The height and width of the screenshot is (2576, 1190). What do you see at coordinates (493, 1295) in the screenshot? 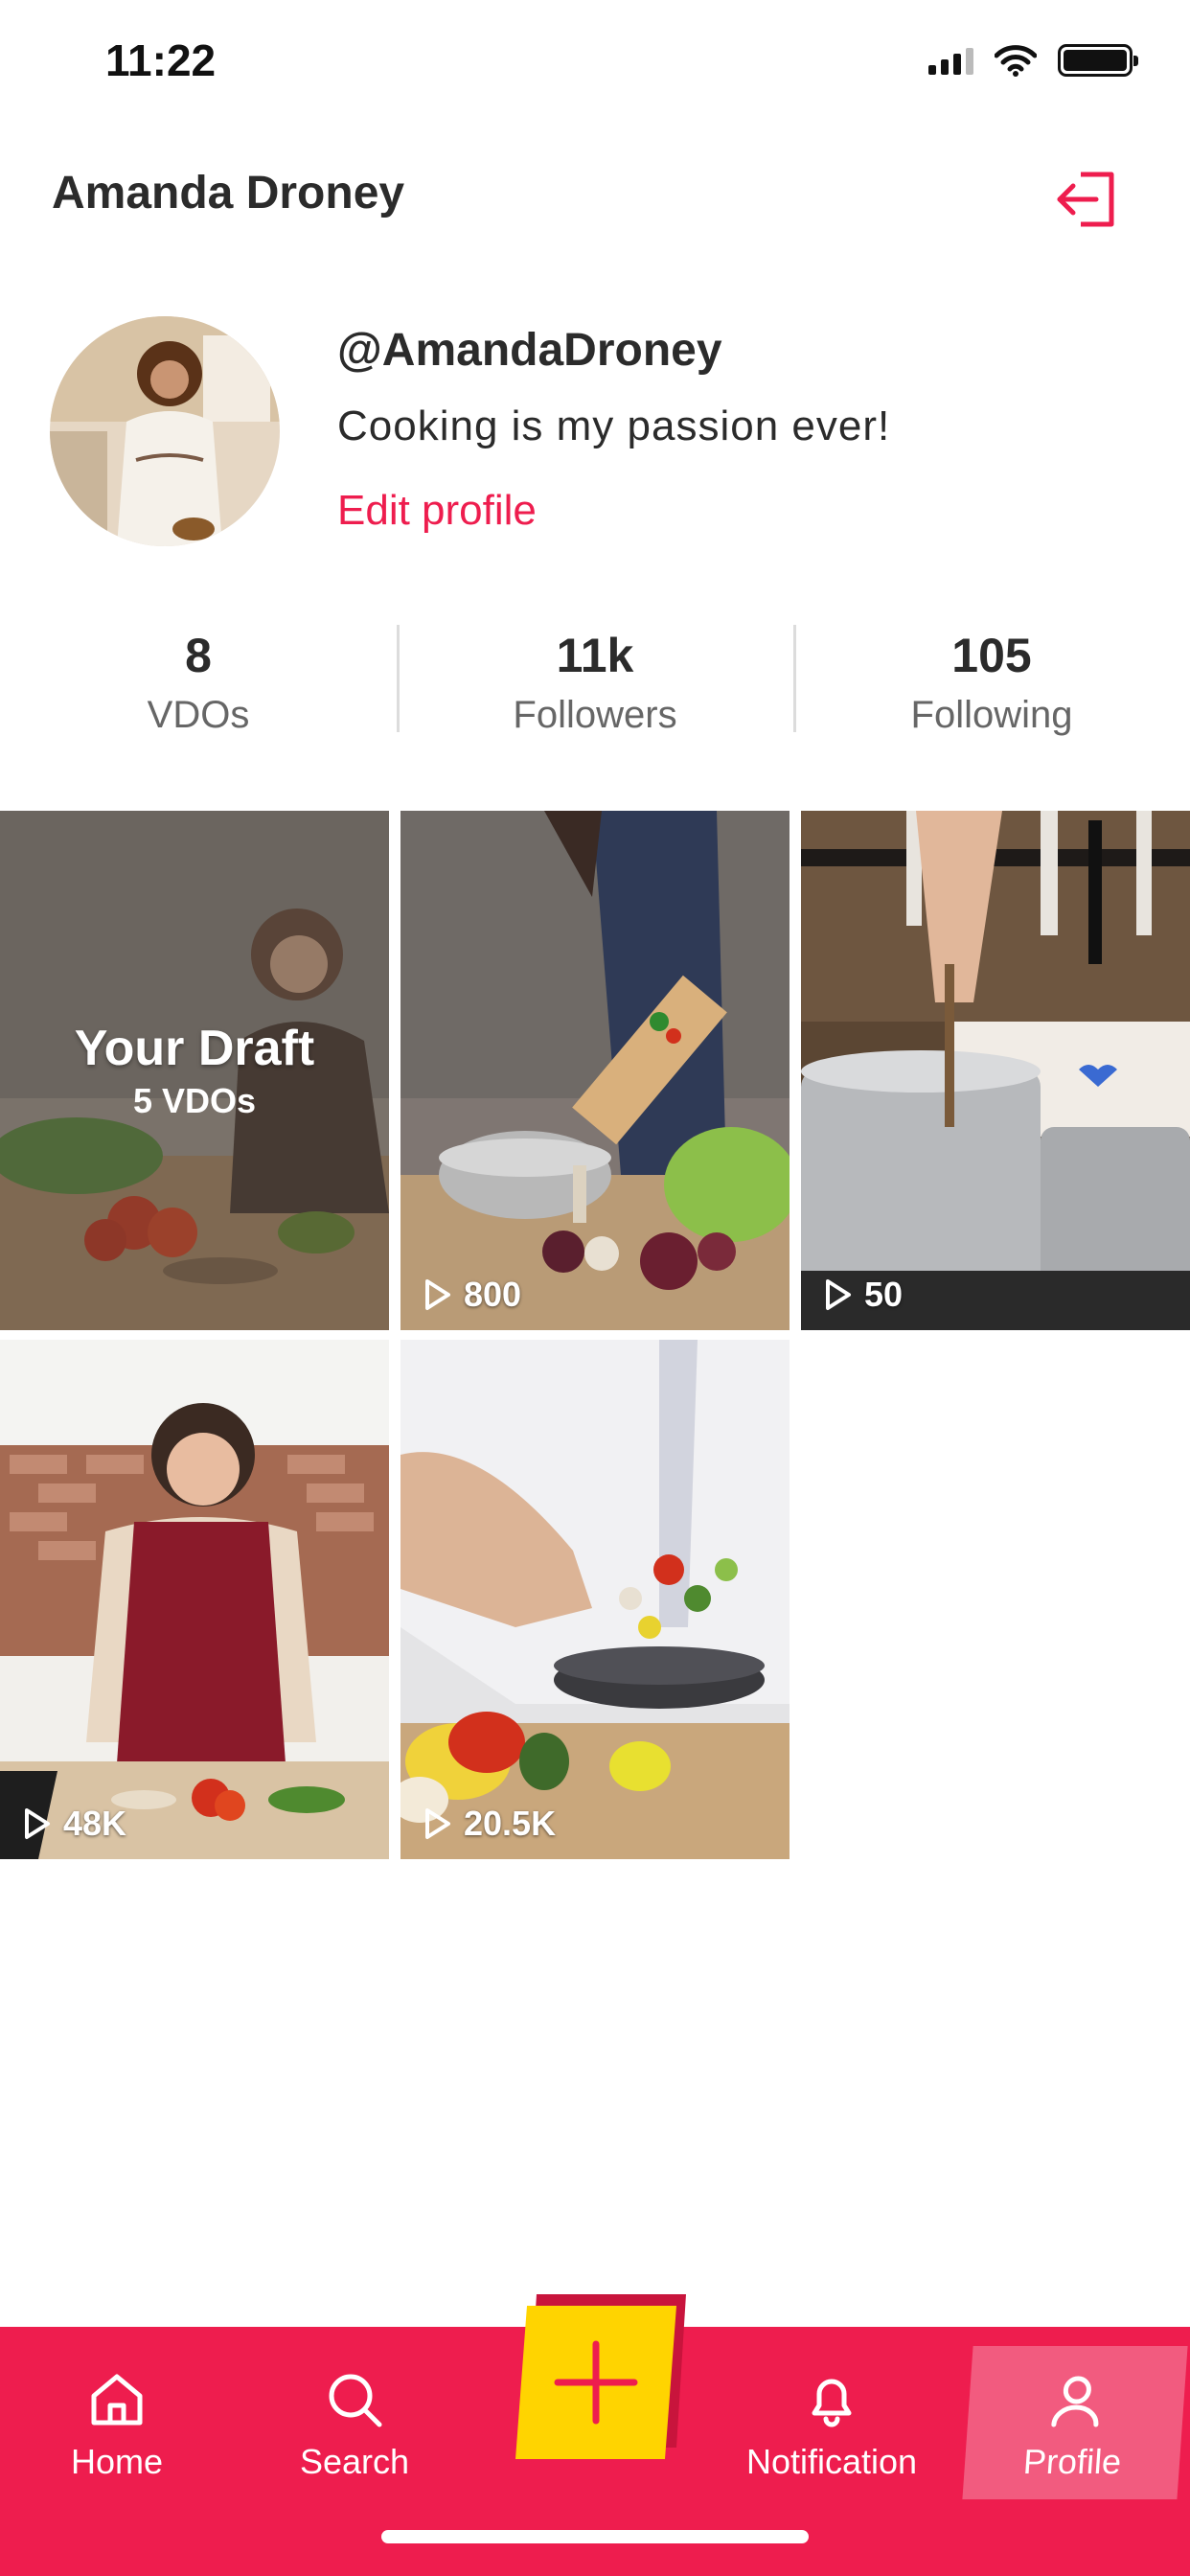
I see `views-count: 800` at bounding box center [493, 1295].